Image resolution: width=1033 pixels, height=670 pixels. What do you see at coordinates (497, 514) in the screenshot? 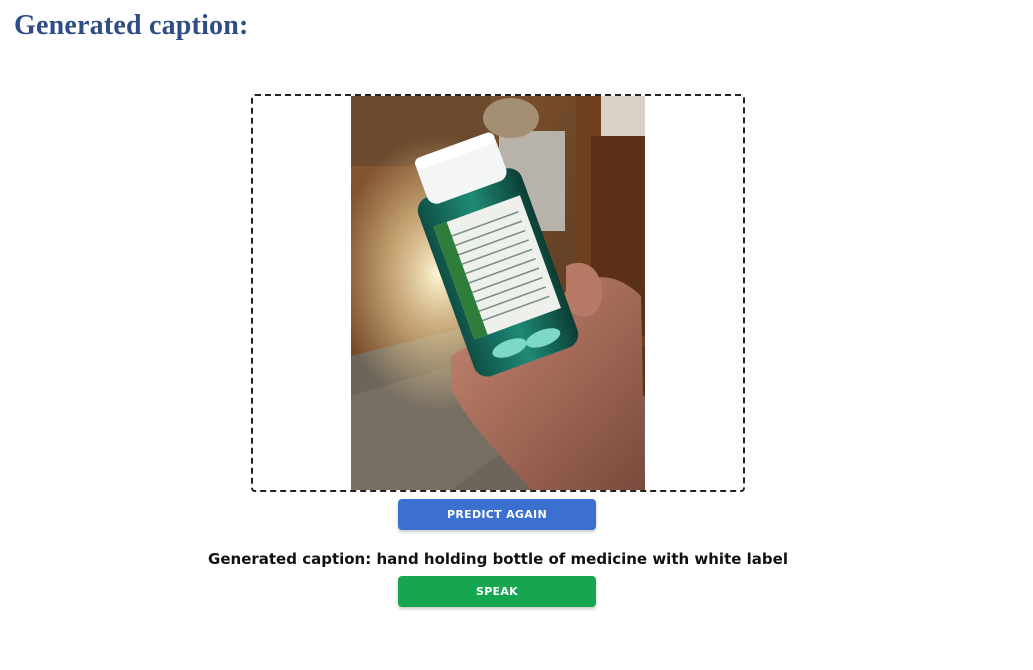
I see `predict-again-button: PREDICT AGAIN` at bounding box center [497, 514].